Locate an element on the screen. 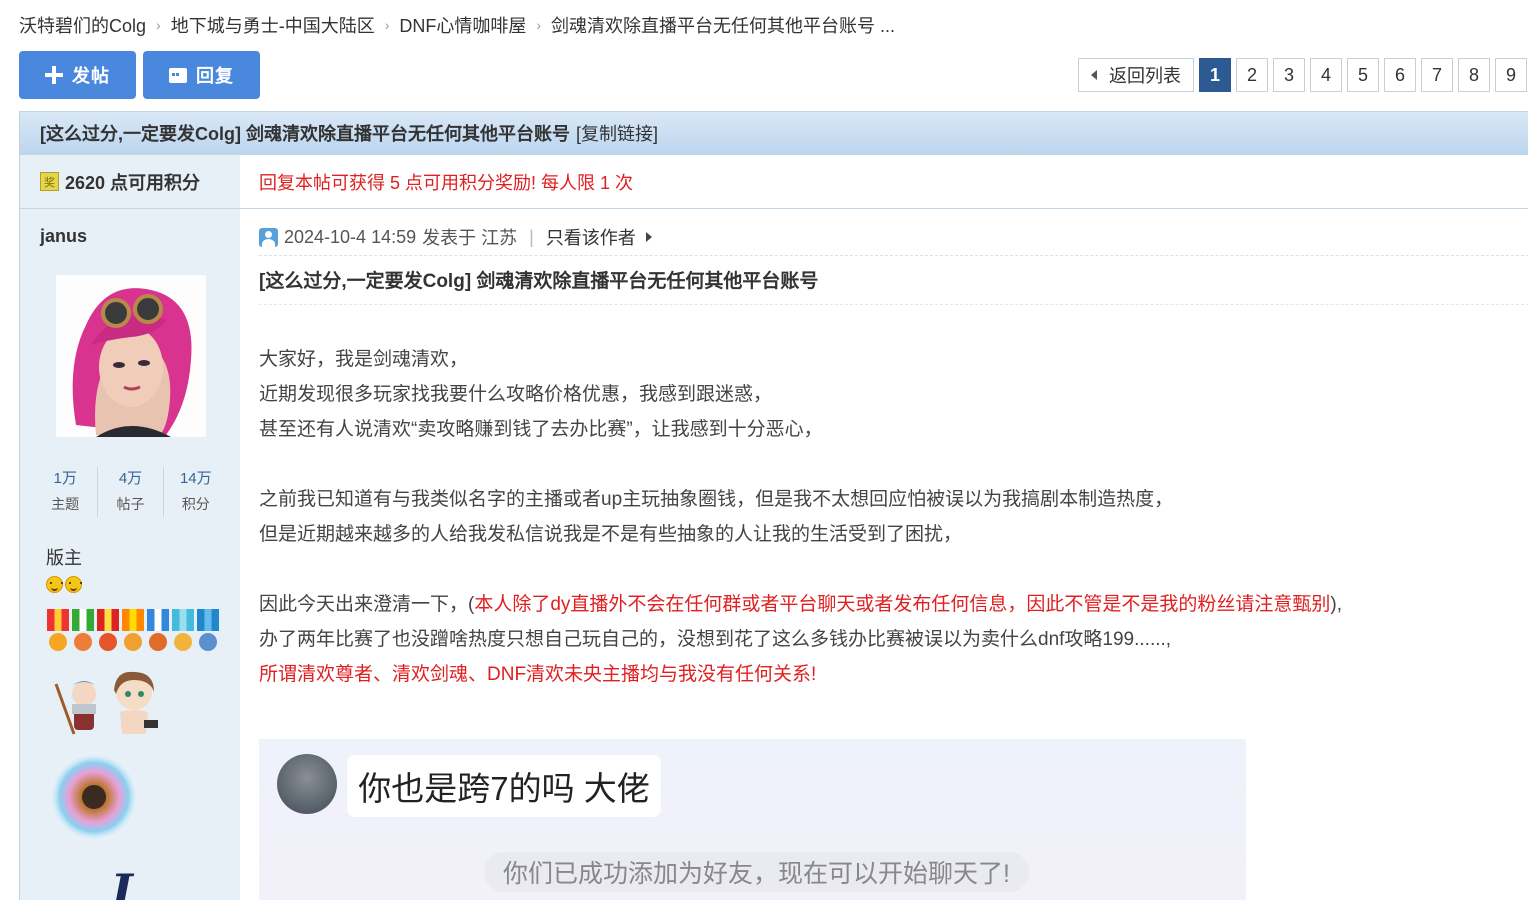  medals is located at coordinates (133, 631).